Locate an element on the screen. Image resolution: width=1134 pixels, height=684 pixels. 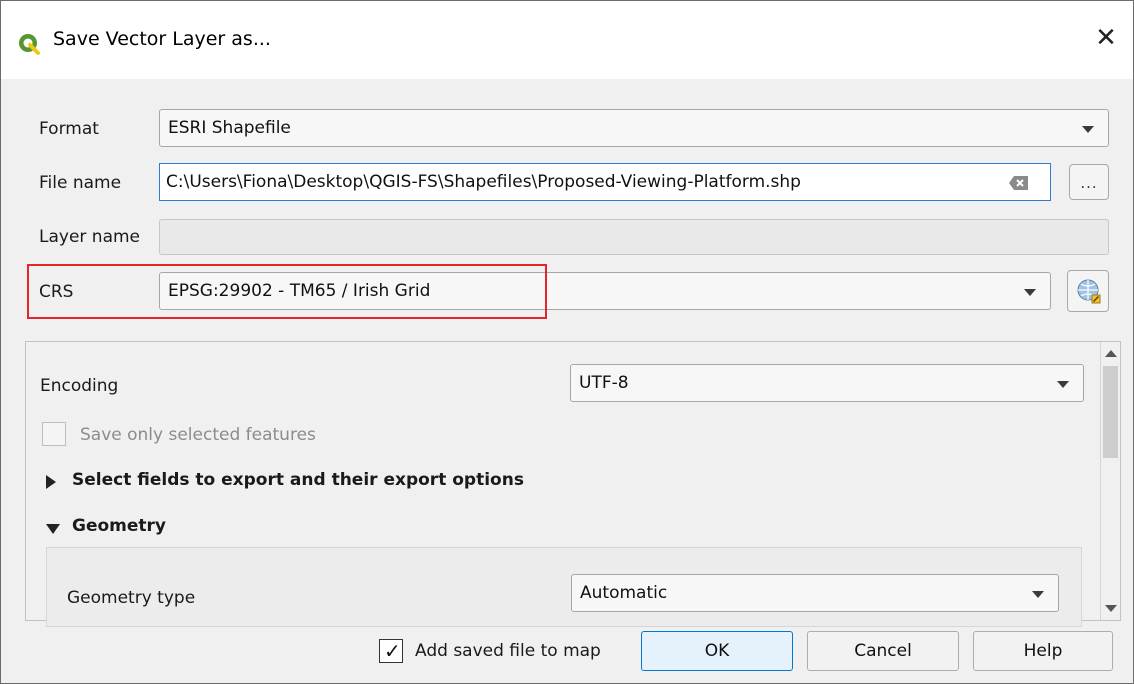
geometry-type-label: Geometry type is located at coordinates (131, 598).